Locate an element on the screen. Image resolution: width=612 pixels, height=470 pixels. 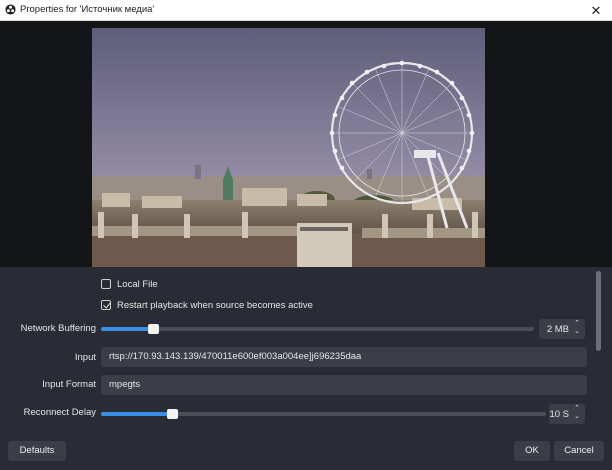
ok-button: OK is located at coordinates (532, 451).